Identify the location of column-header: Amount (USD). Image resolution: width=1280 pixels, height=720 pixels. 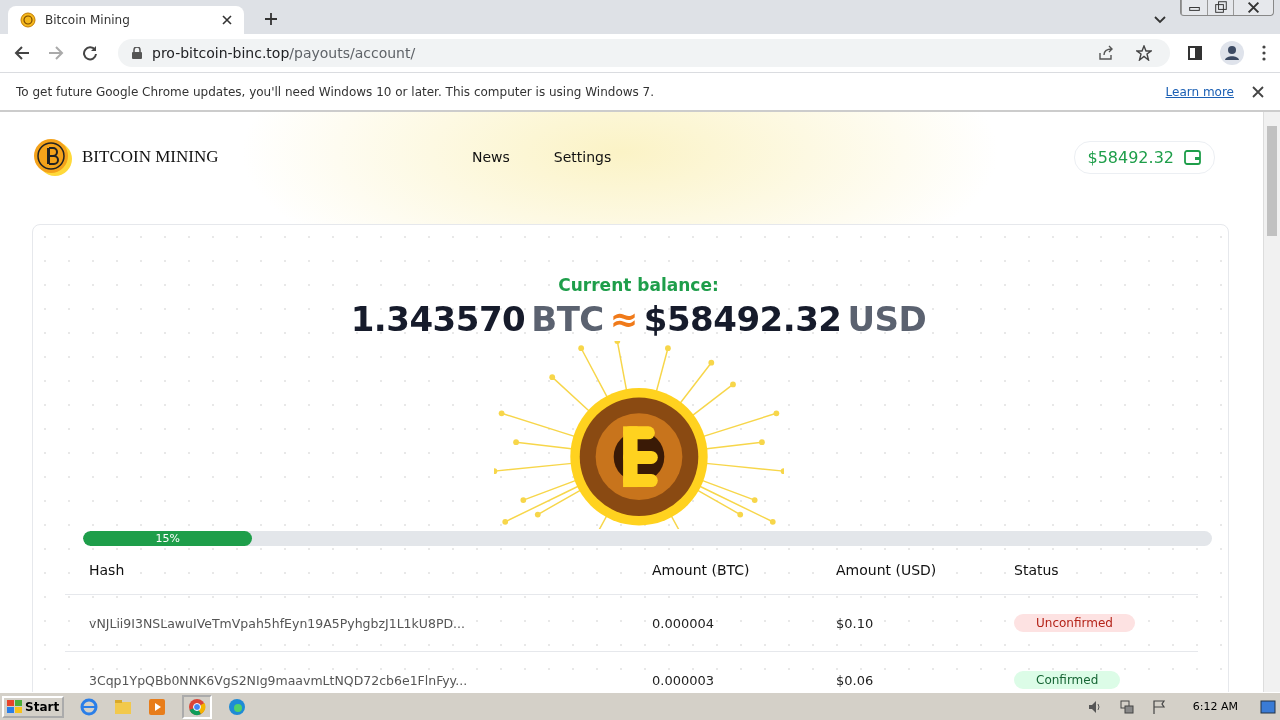
(887, 570).